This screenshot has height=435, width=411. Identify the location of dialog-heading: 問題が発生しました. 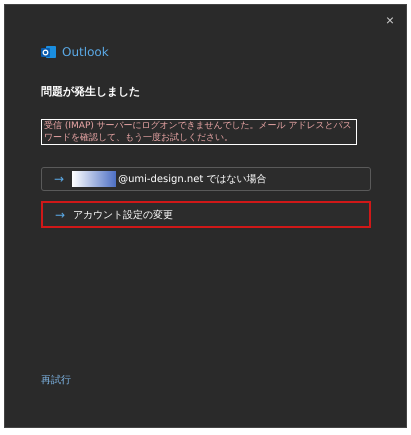
(91, 91).